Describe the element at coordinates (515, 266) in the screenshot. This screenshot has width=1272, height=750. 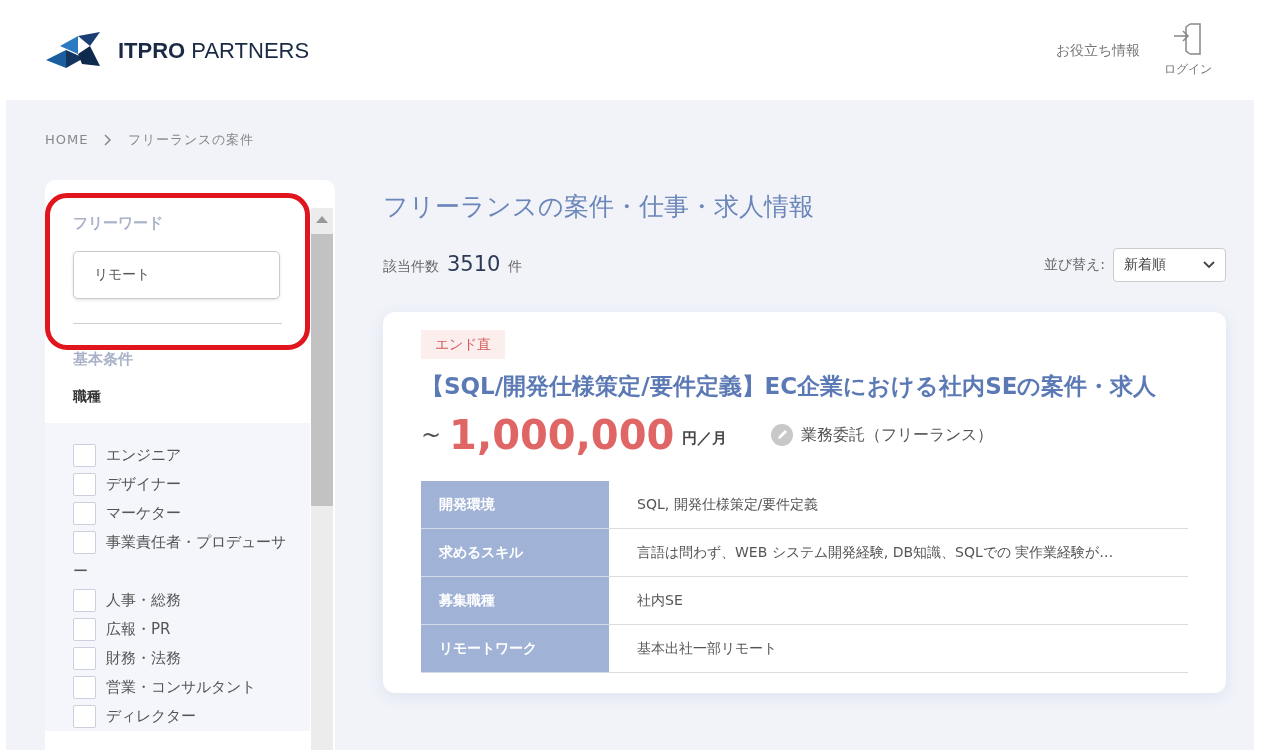
I see `count-unit: 件` at that location.